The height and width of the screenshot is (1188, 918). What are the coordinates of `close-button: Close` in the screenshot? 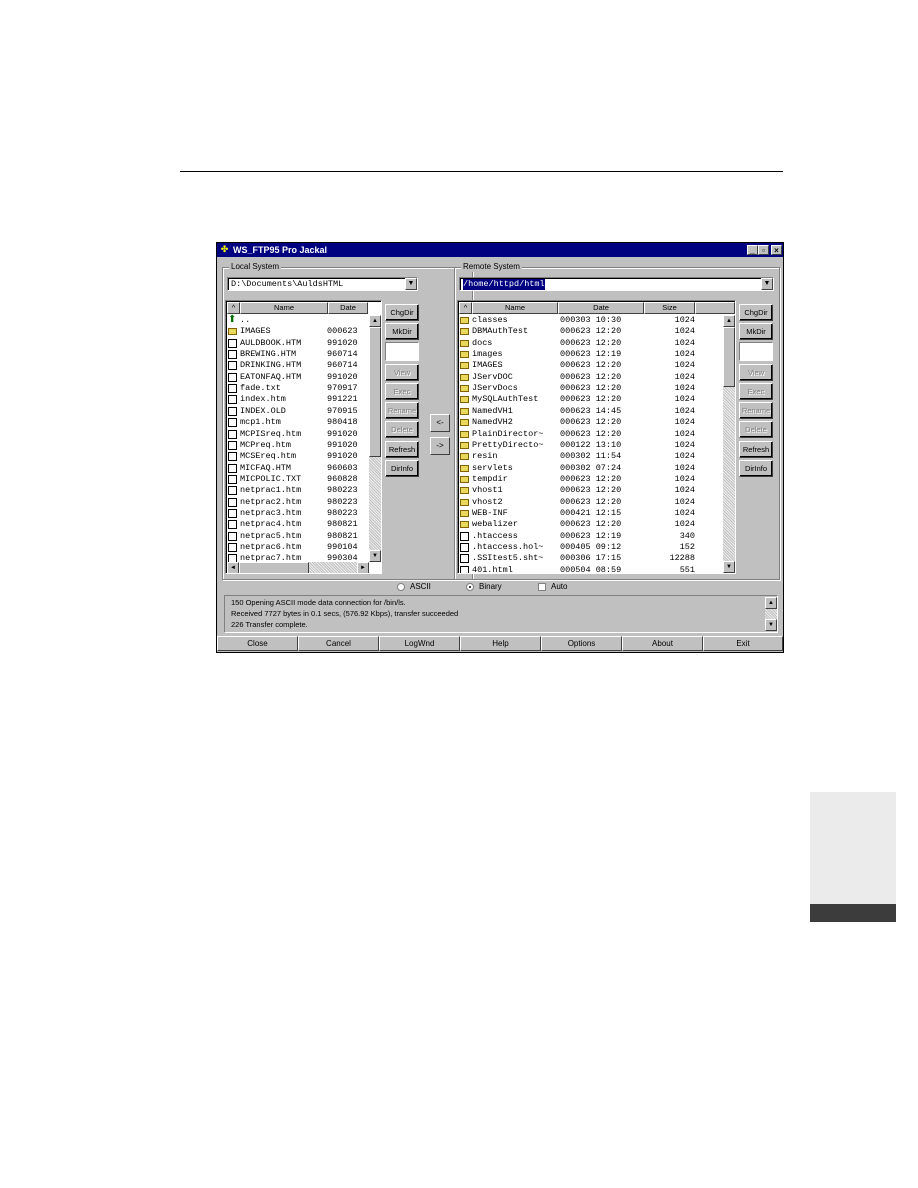 It's located at (257, 643).